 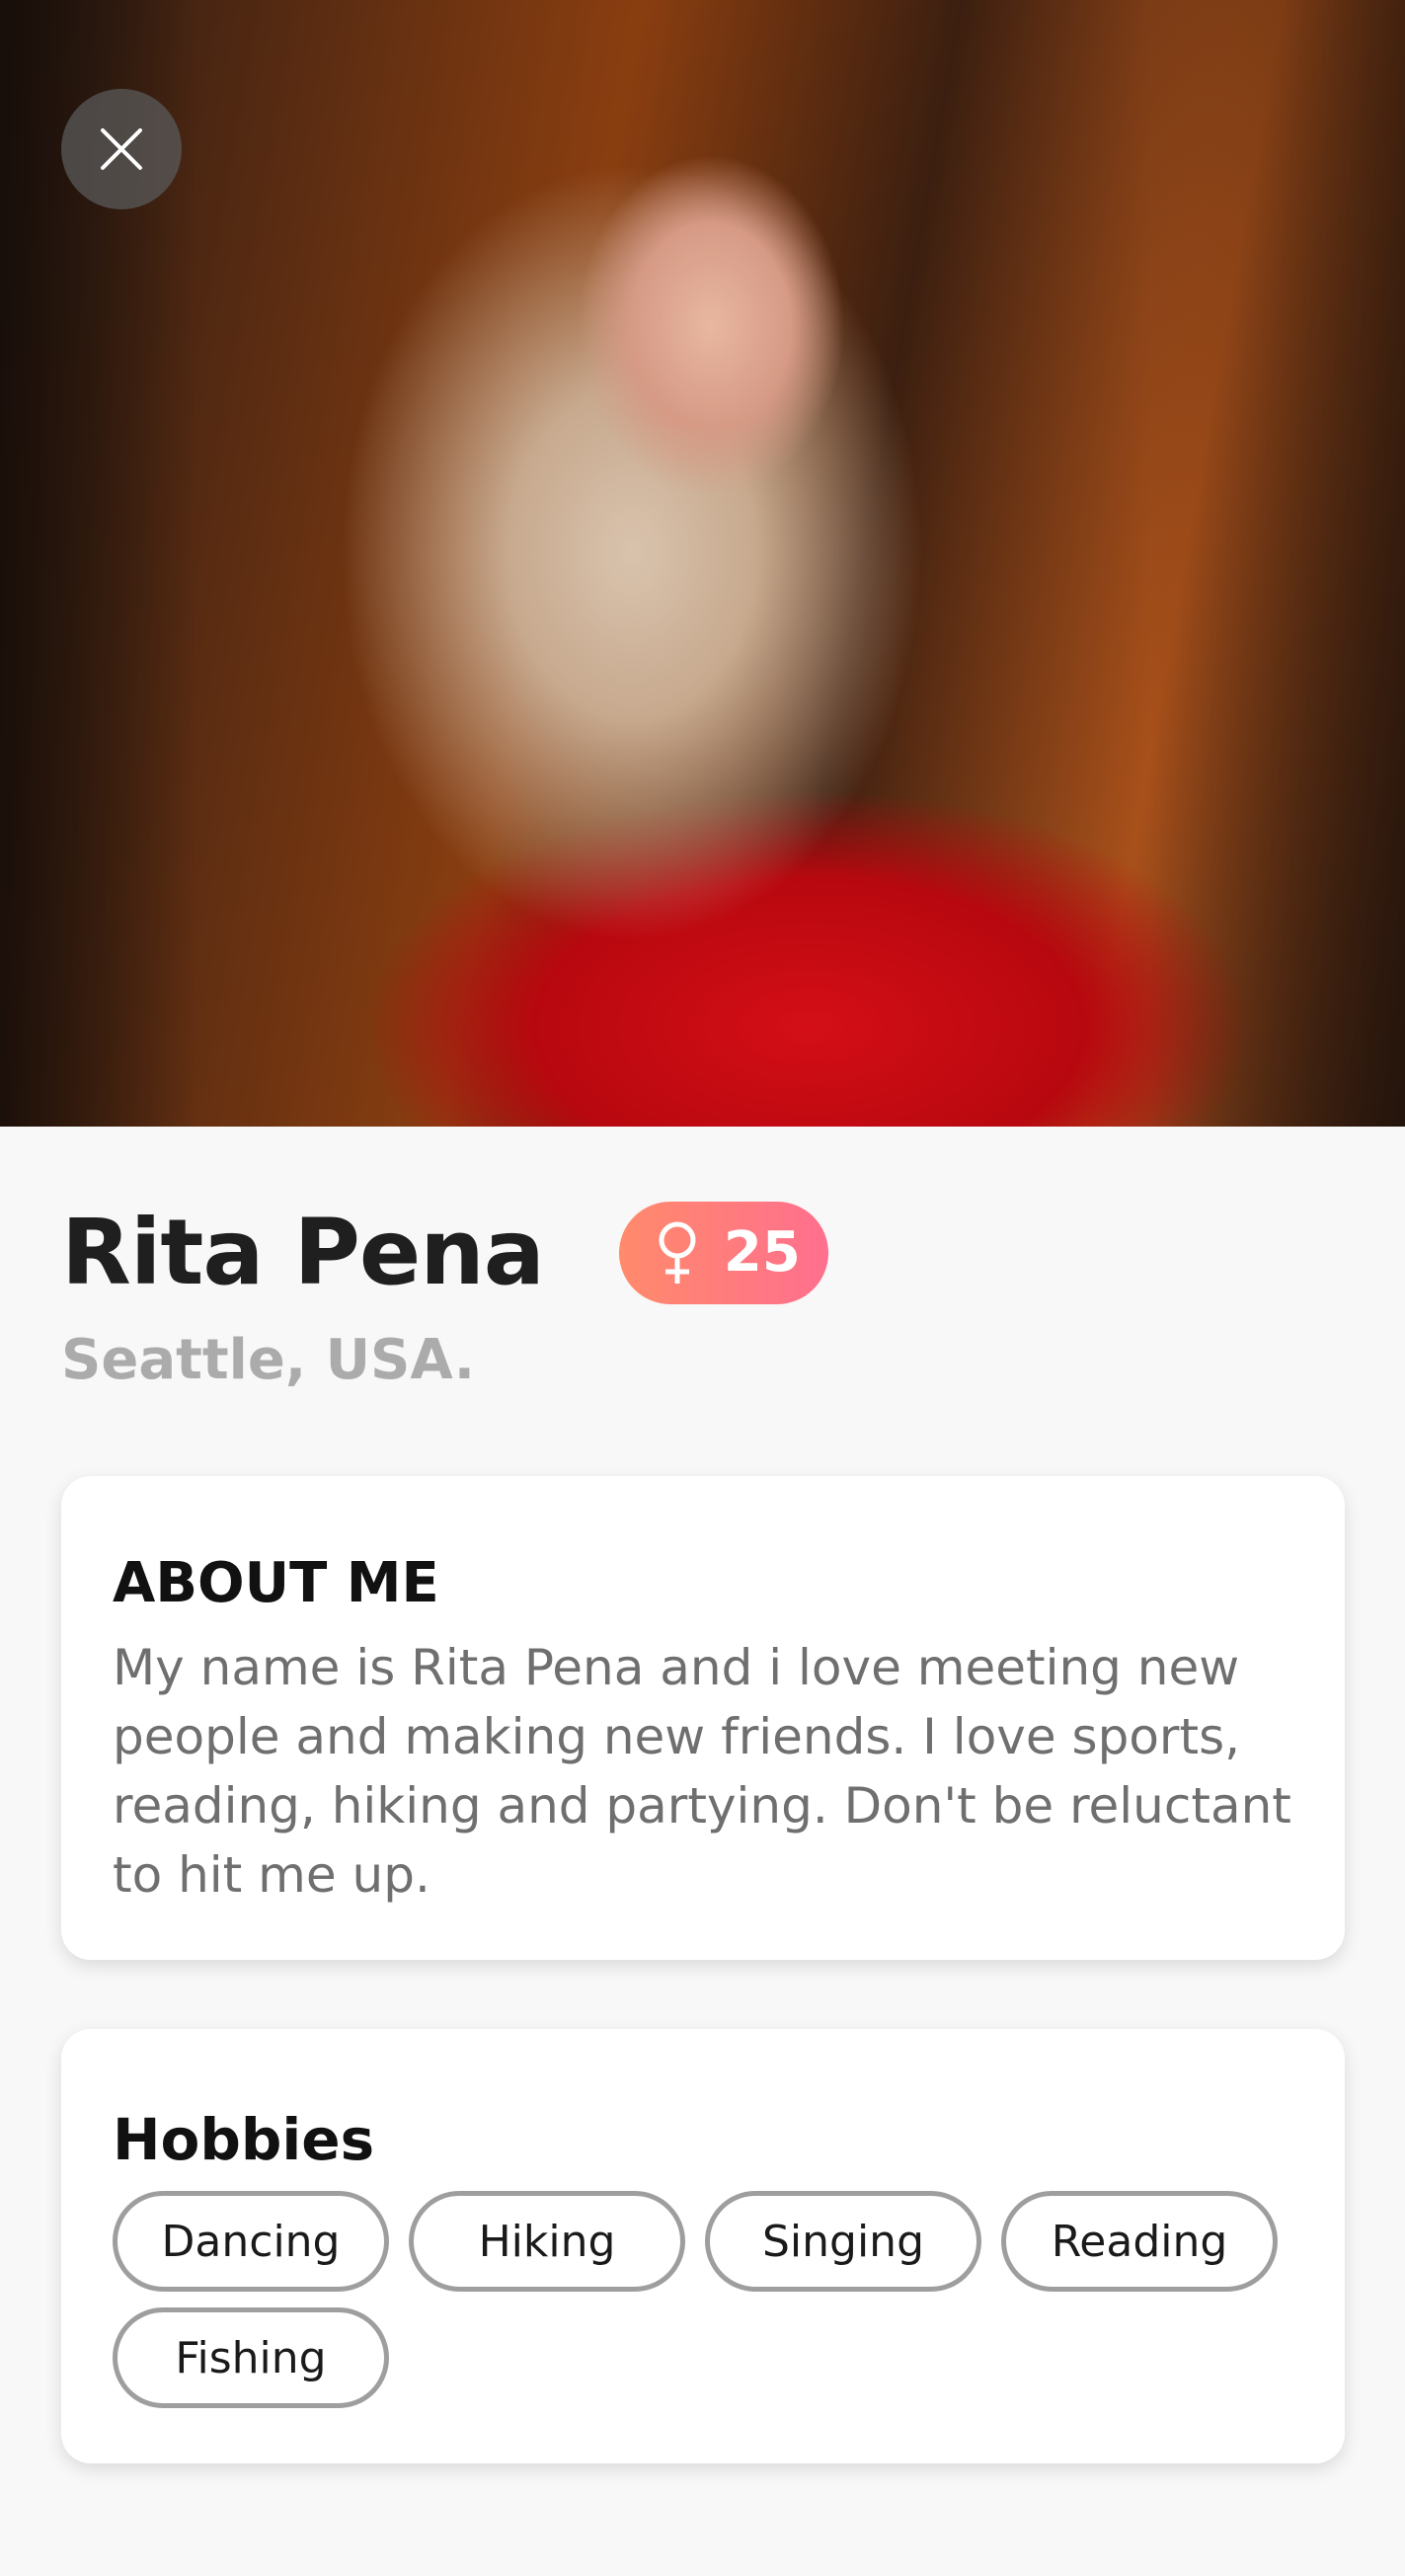 I want to click on profile-header: Rita Pena 25, so click(x=445, y=1252).